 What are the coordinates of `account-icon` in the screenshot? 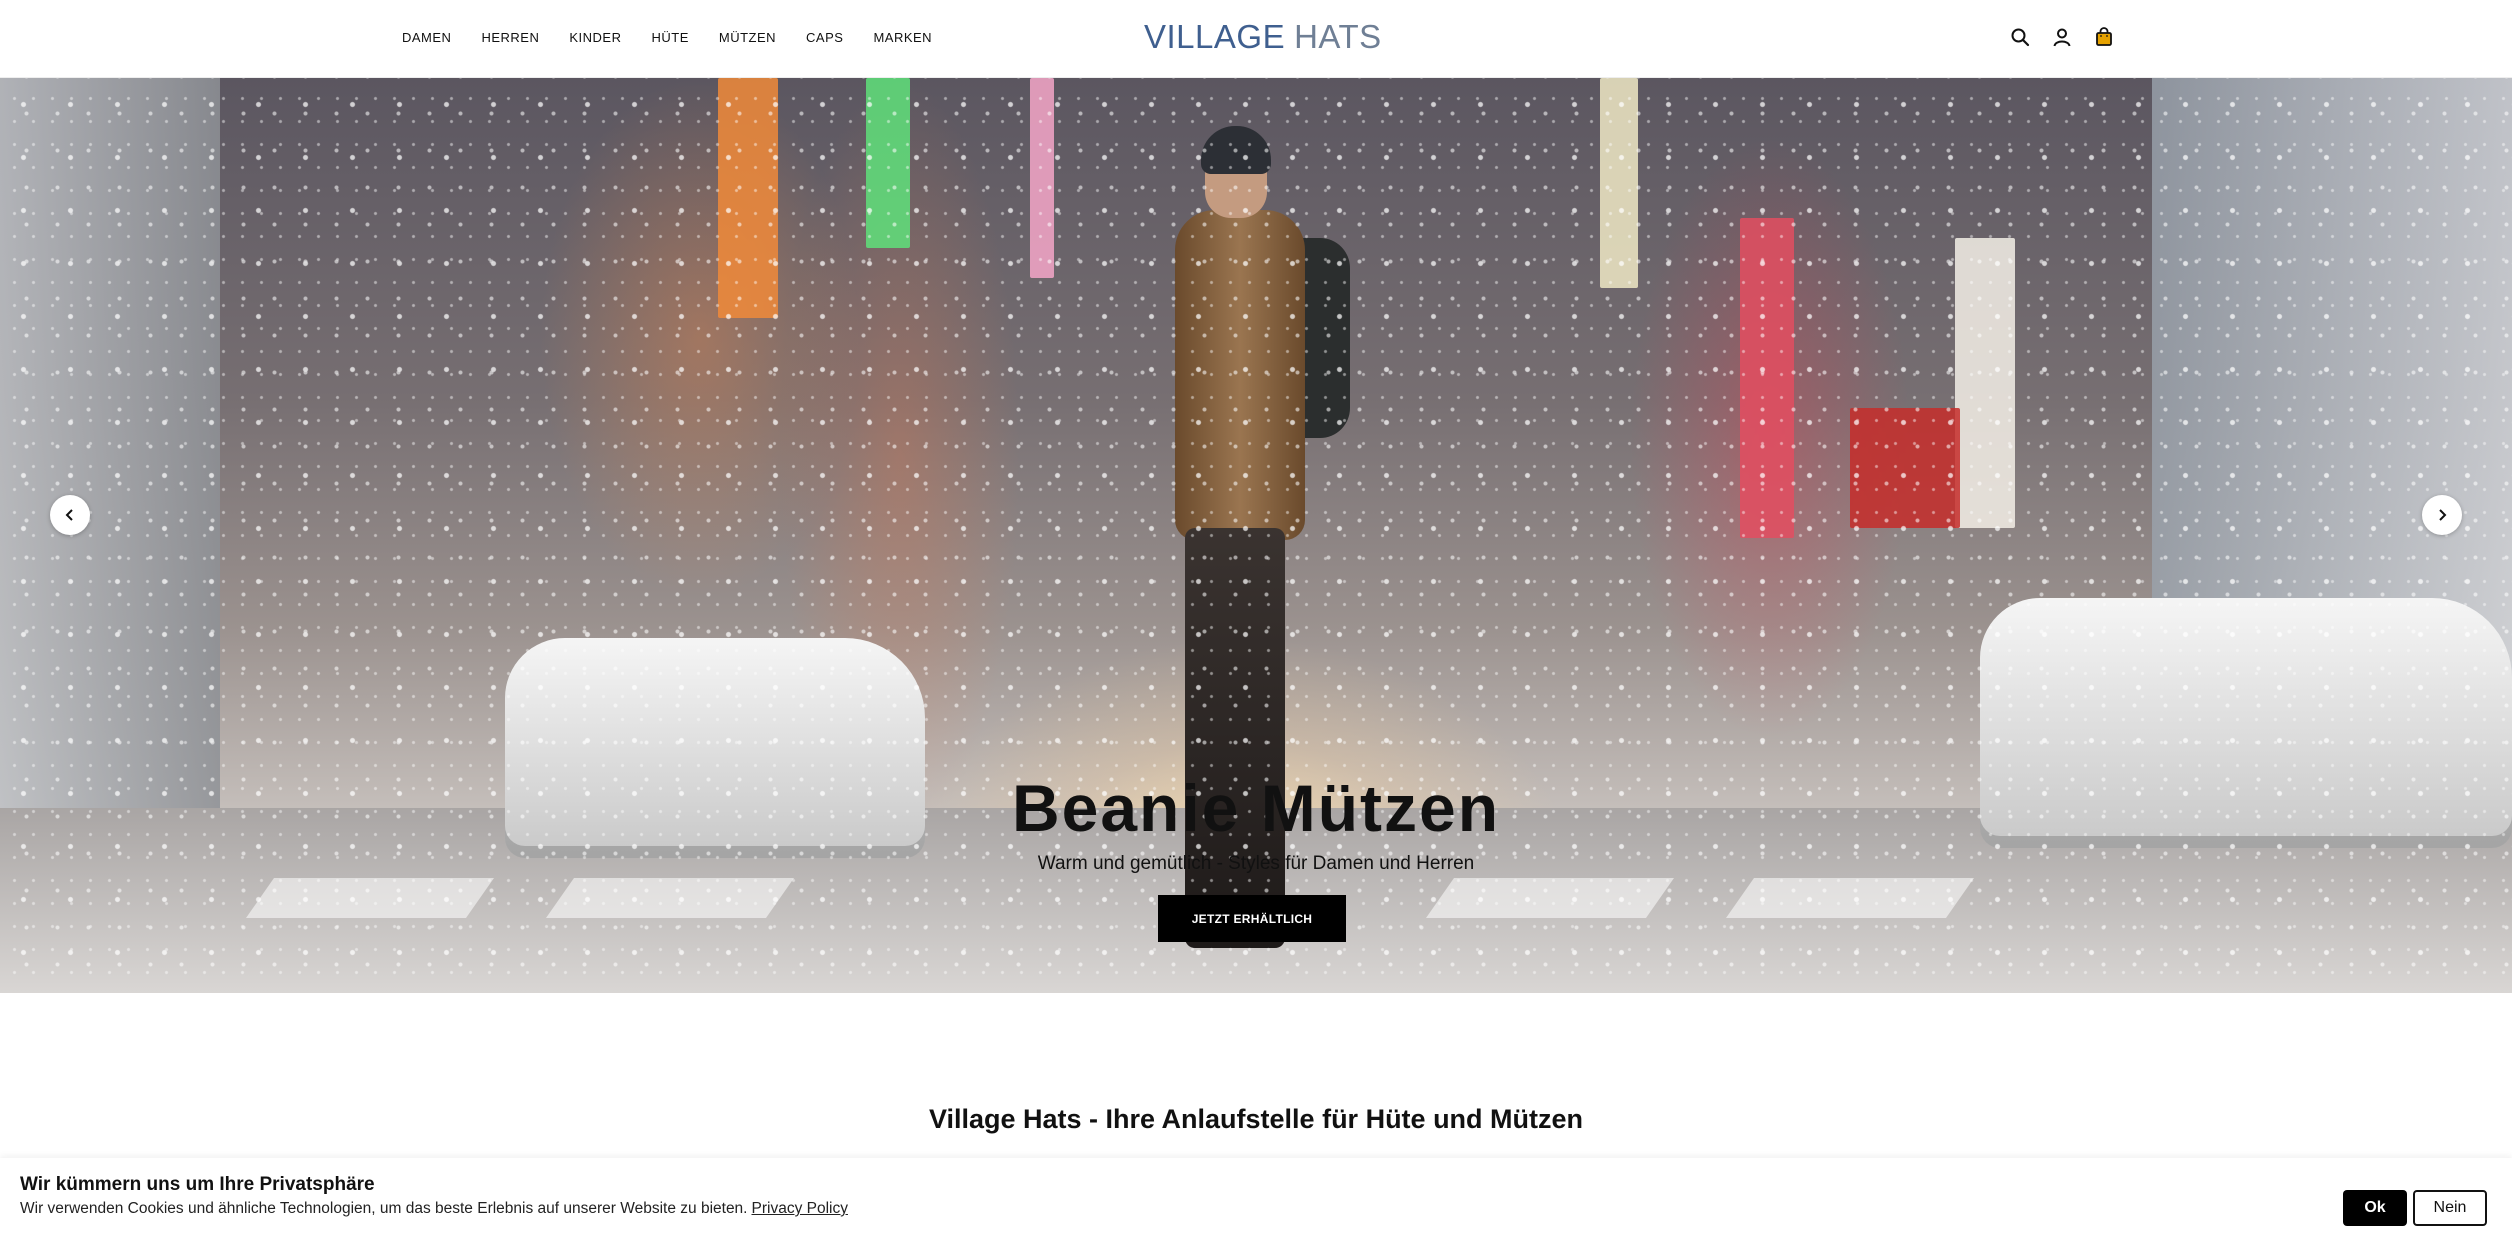 It's located at (2062, 37).